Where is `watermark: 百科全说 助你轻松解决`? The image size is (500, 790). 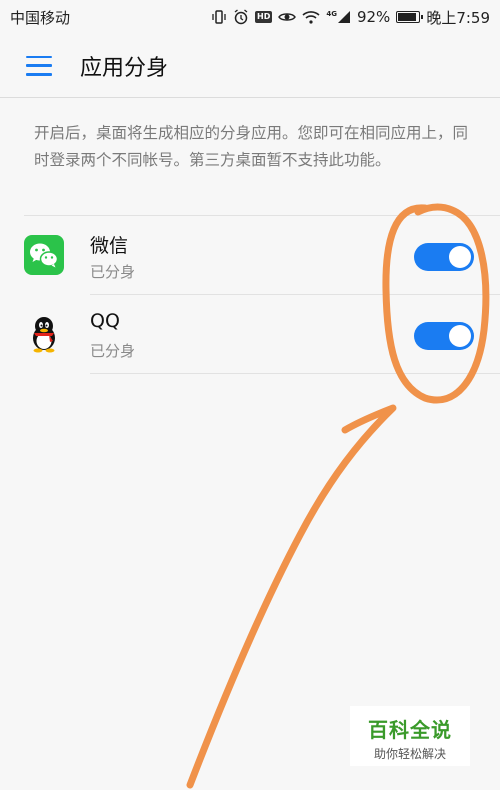
watermark: 百科全说 助你轻松解决 is located at coordinates (410, 736).